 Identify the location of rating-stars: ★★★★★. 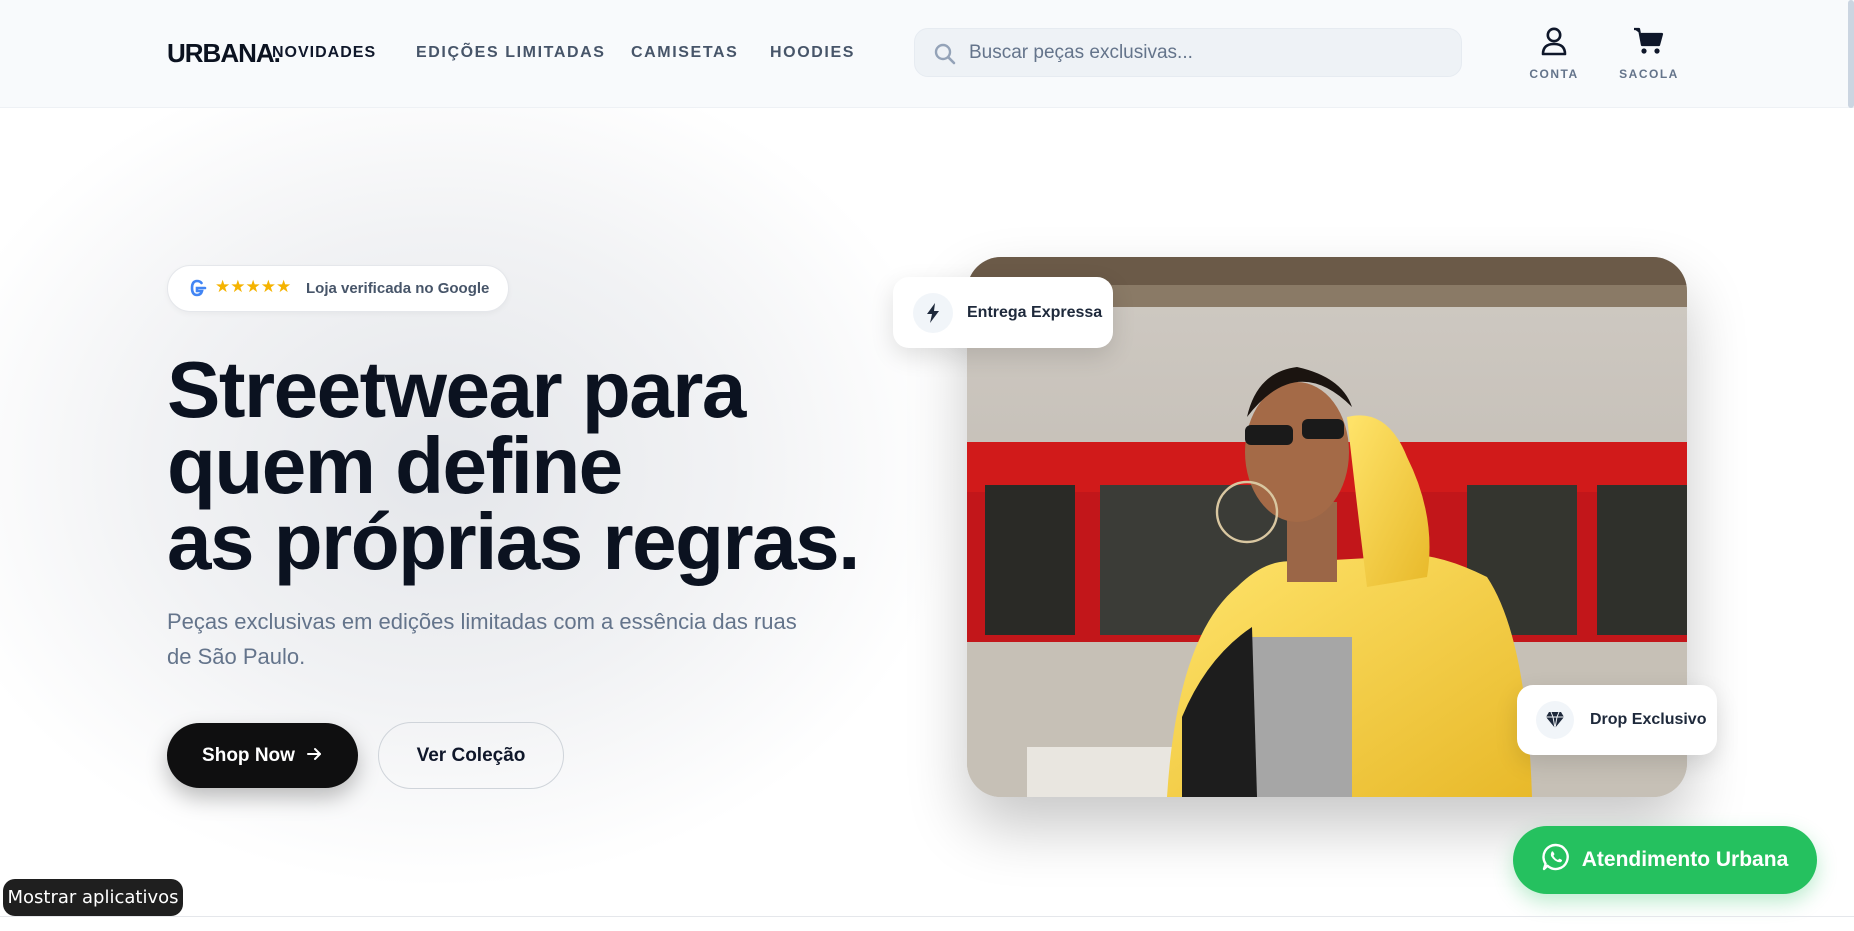
(253, 286).